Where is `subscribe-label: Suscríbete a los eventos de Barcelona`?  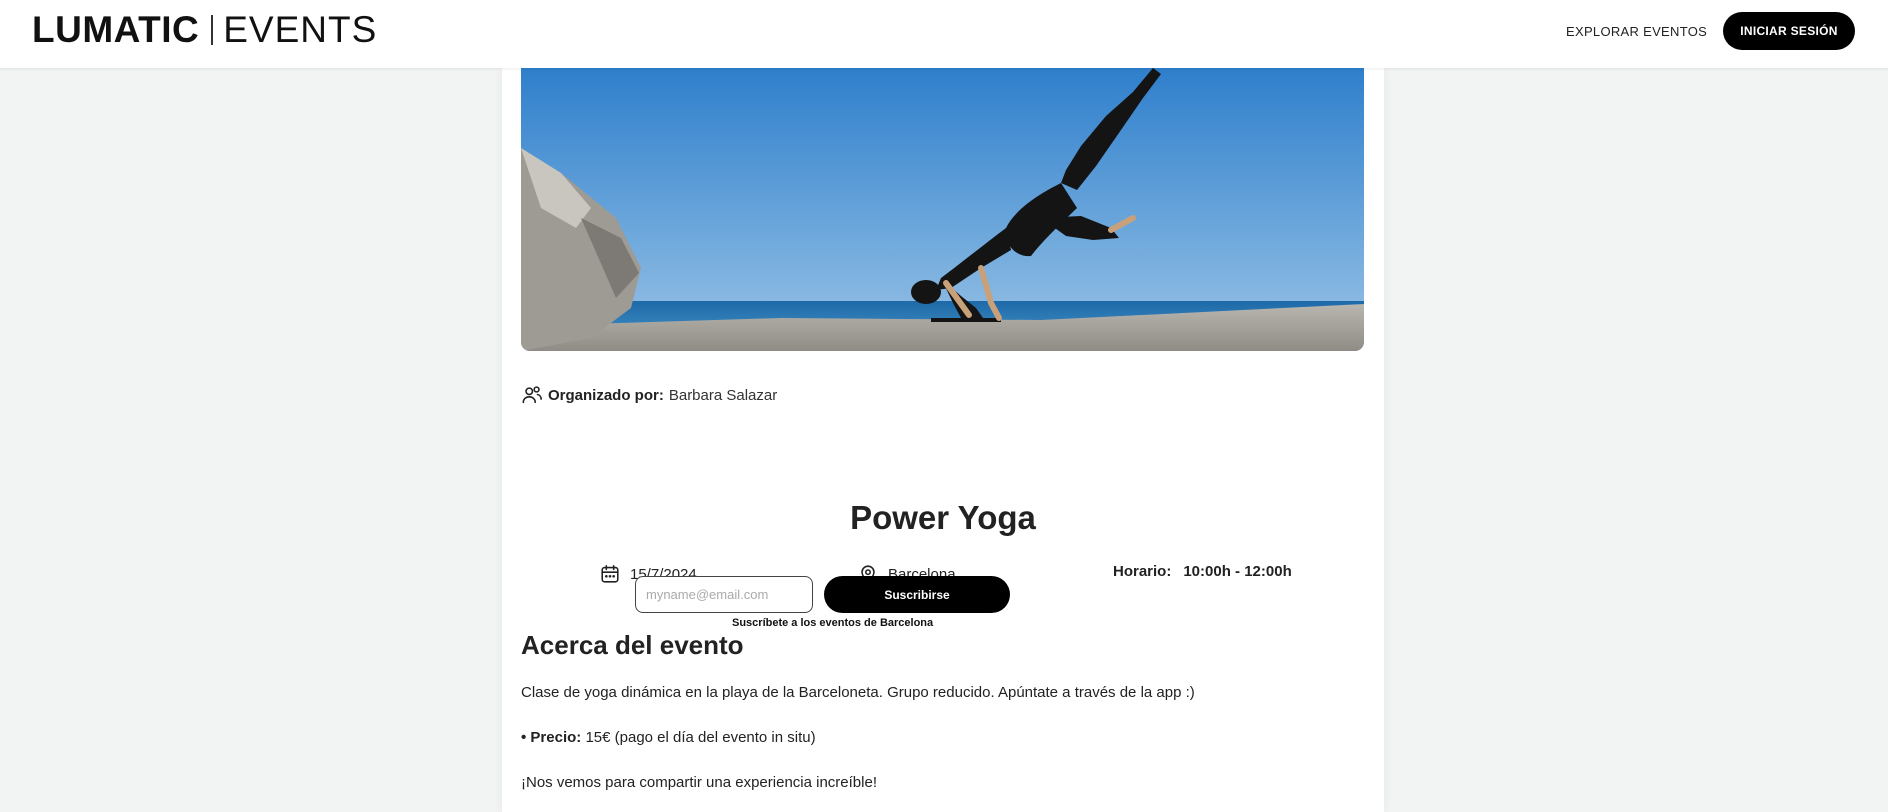 subscribe-label: Suscríbete a los eventos de Barcelona is located at coordinates (833, 623).